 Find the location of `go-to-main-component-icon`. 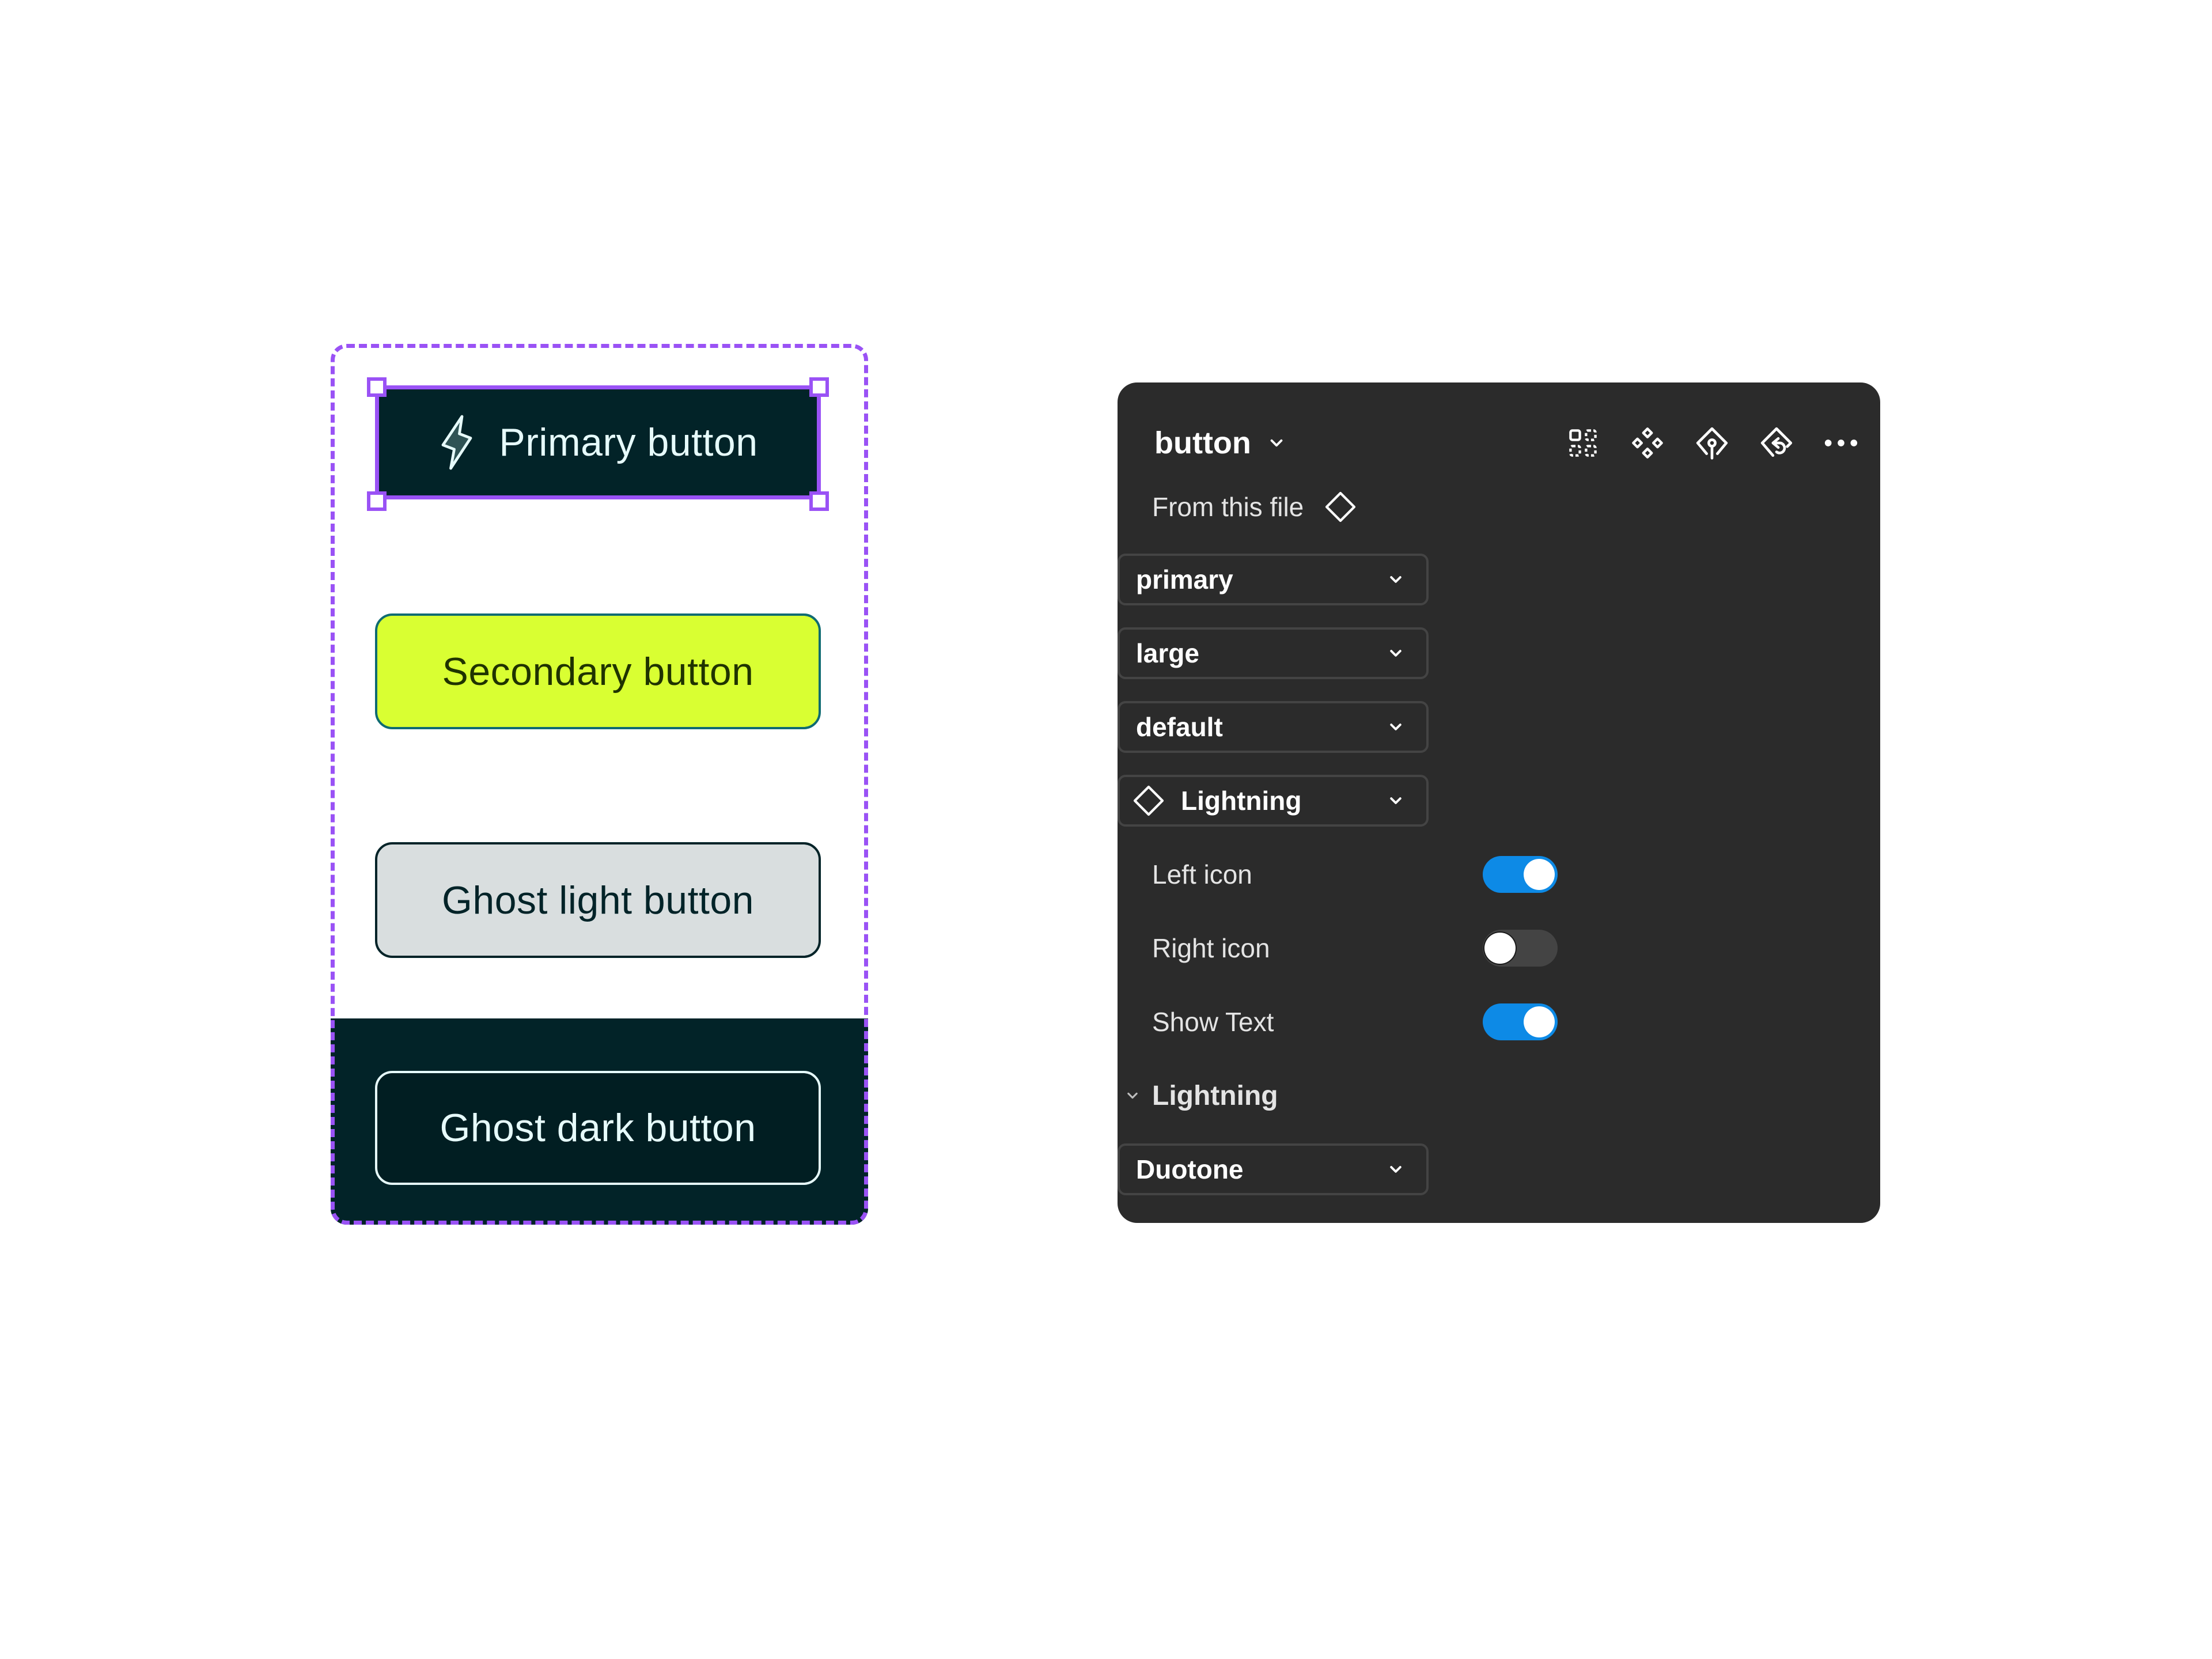

go-to-main-component-icon is located at coordinates (1712, 443).